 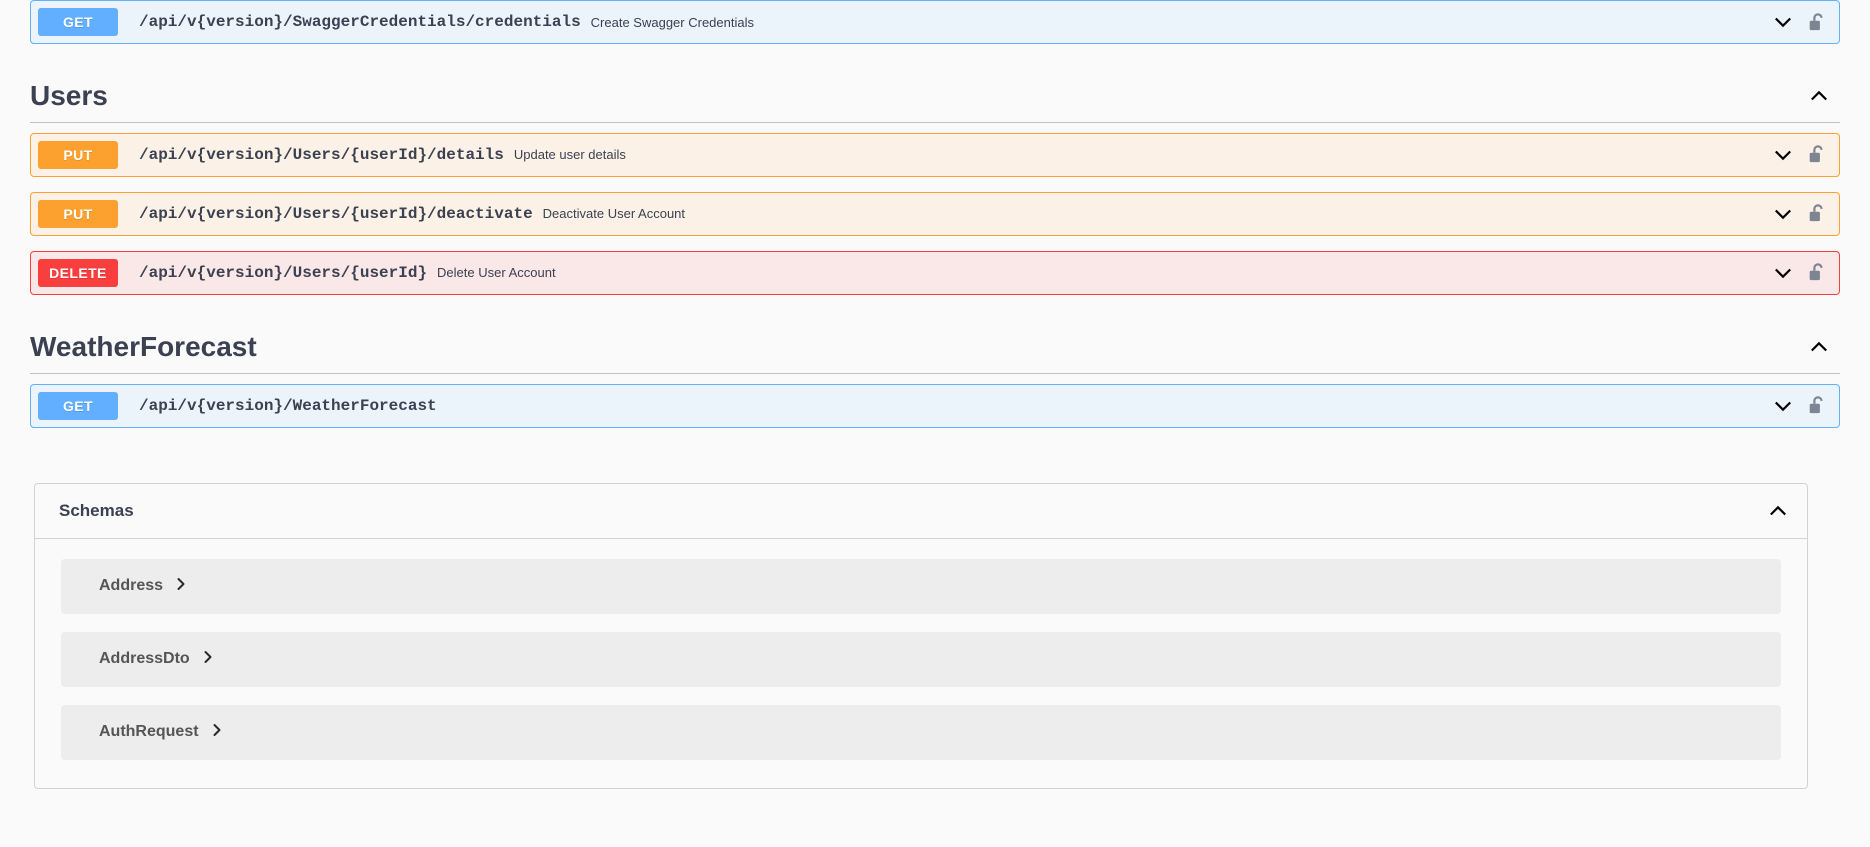 I want to click on operation-row-get-weatherforecast: GET /api/v{version}/WeatherForecast, so click(x=935, y=405).